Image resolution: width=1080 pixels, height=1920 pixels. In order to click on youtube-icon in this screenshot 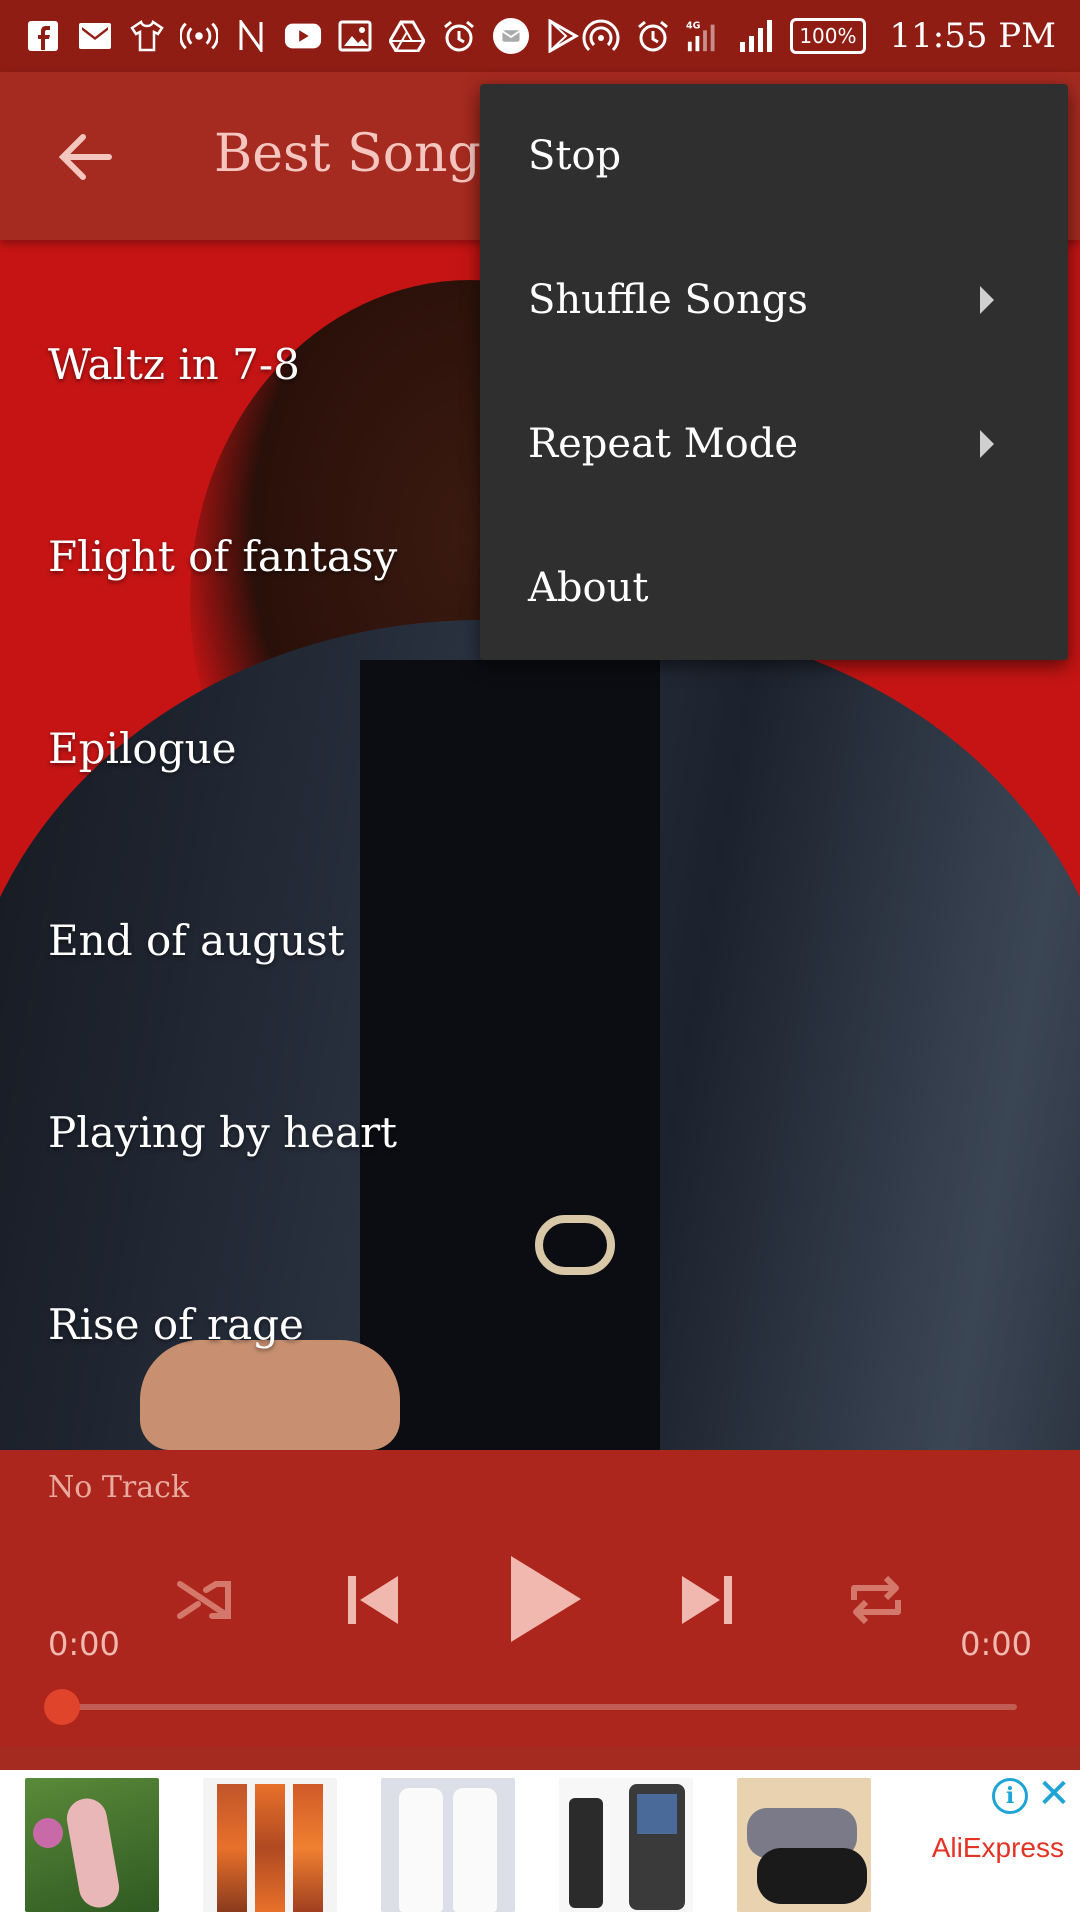, I will do `click(303, 36)`.